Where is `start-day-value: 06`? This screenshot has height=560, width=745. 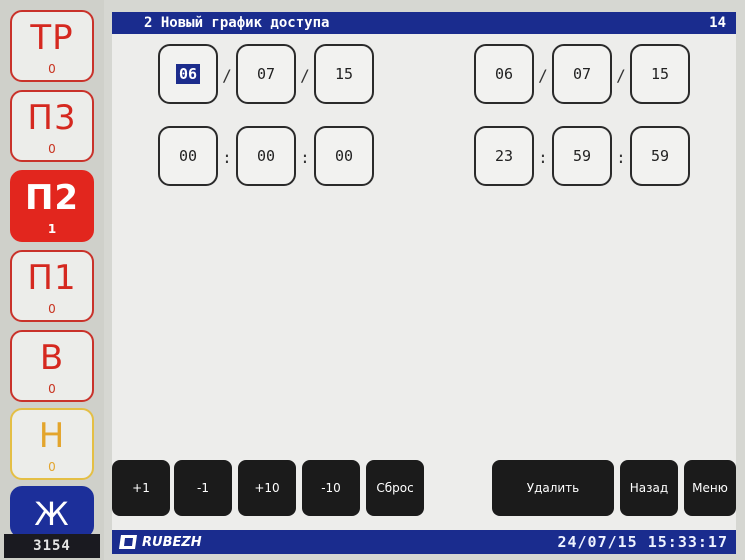 start-day-value: 06 is located at coordinates (188, 74).